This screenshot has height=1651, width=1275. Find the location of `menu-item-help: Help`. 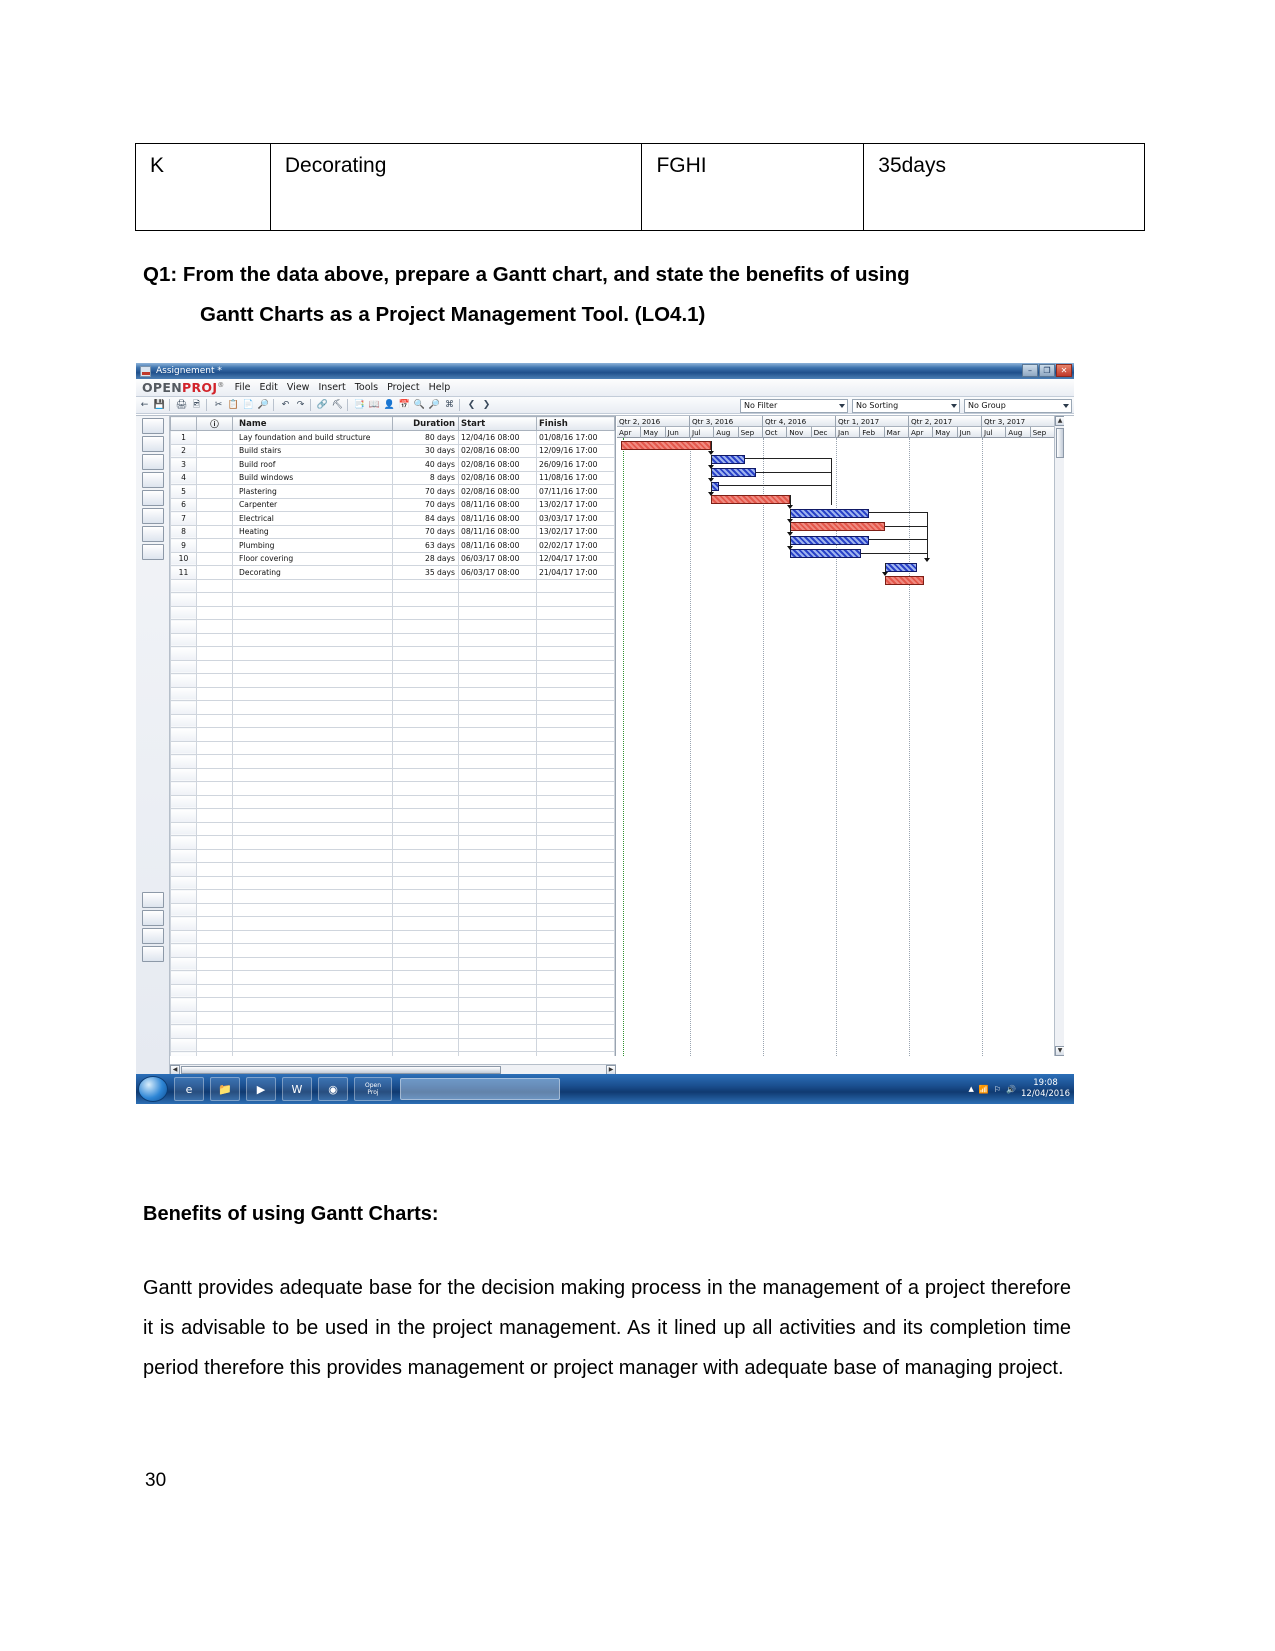

menu-item-help: Help is located at coordinates (440, 387).